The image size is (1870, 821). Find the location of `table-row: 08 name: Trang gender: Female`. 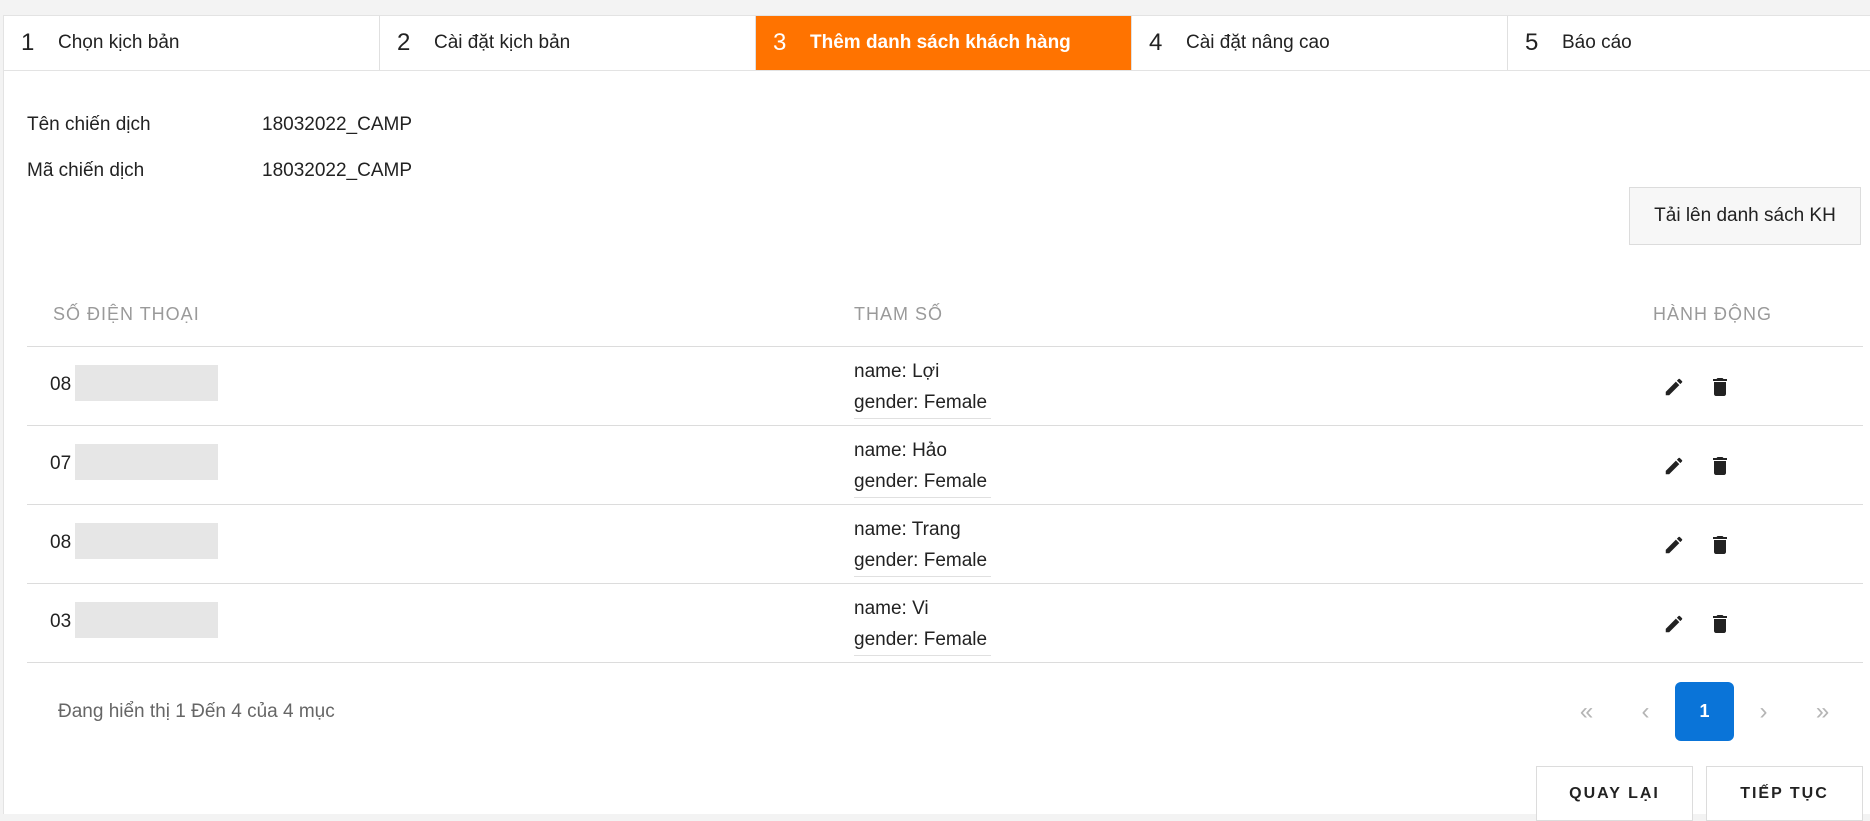

table-row: 08 name: Trang gender: Female is located at coordinates (945, 544).